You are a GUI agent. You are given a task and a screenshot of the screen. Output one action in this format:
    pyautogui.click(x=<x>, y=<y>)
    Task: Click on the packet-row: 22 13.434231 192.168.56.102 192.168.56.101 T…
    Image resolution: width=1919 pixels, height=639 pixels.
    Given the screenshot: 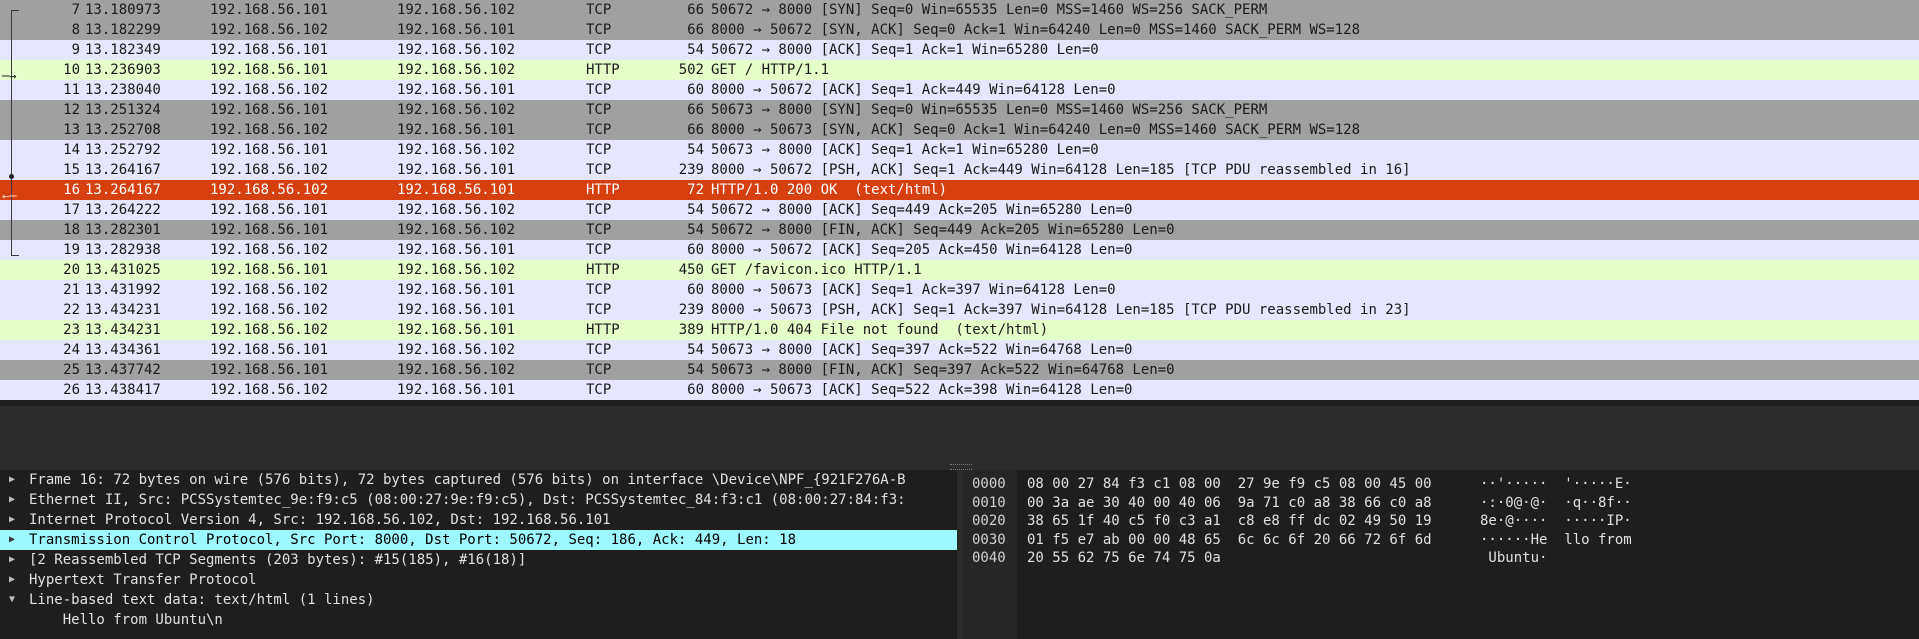 What is the action you would take?
    pyautogui.click(x=959, y=310)
    